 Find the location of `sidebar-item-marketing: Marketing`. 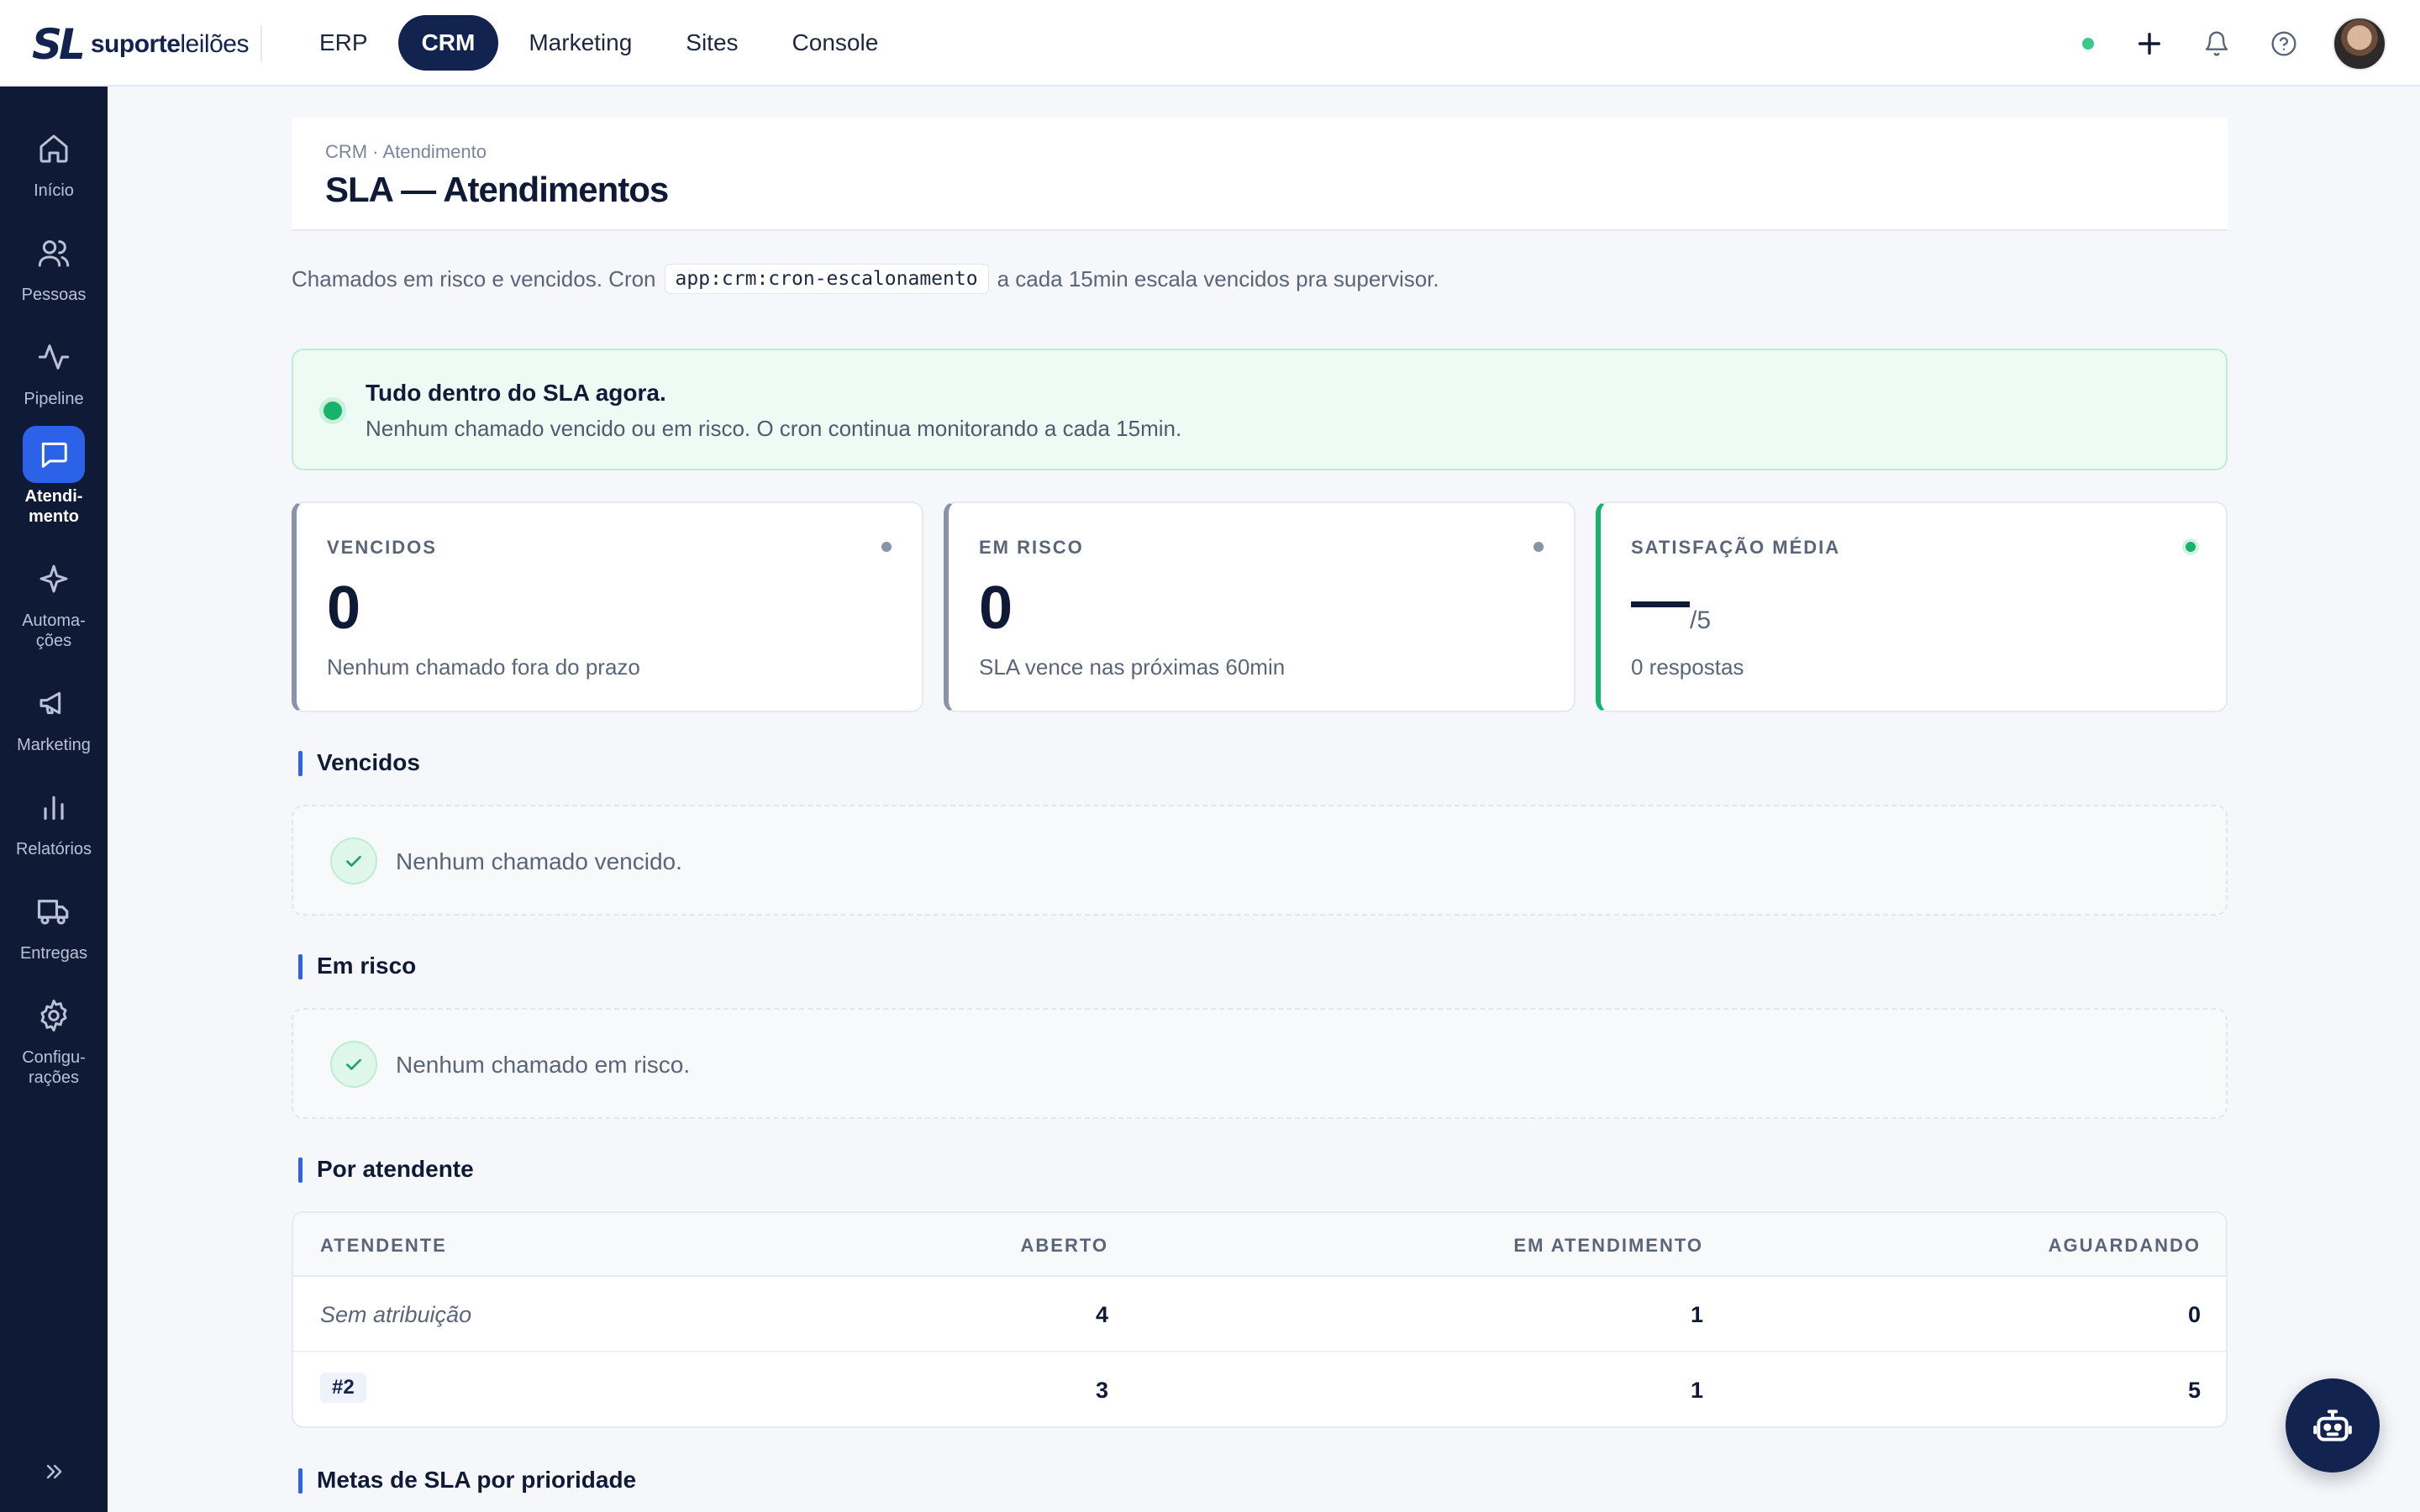

sidebar-item-marketing: Marketing is located at coordinates (54, 715).